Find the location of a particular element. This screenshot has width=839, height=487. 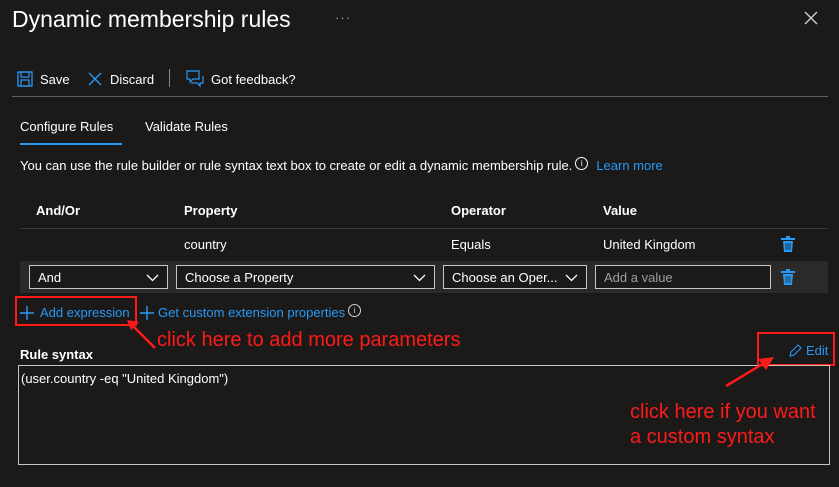

annotation-arrow-edit is located at coordinates (749, 372).